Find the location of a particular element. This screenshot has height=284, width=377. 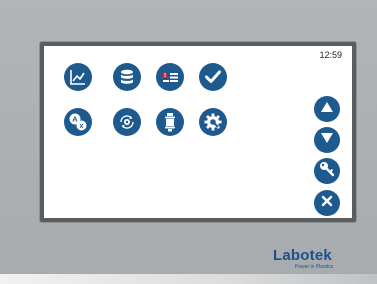

close-icon is located at coordinates (327, 203).